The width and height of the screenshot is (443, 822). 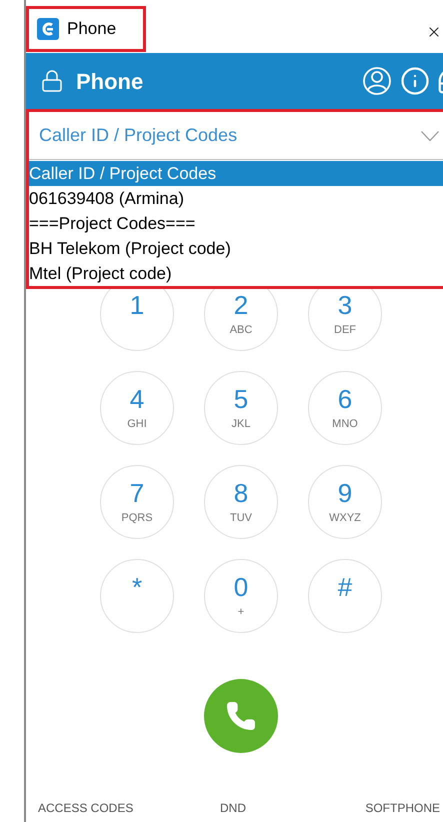 I want to click on dial-key: #, so click(x=345, y=596).